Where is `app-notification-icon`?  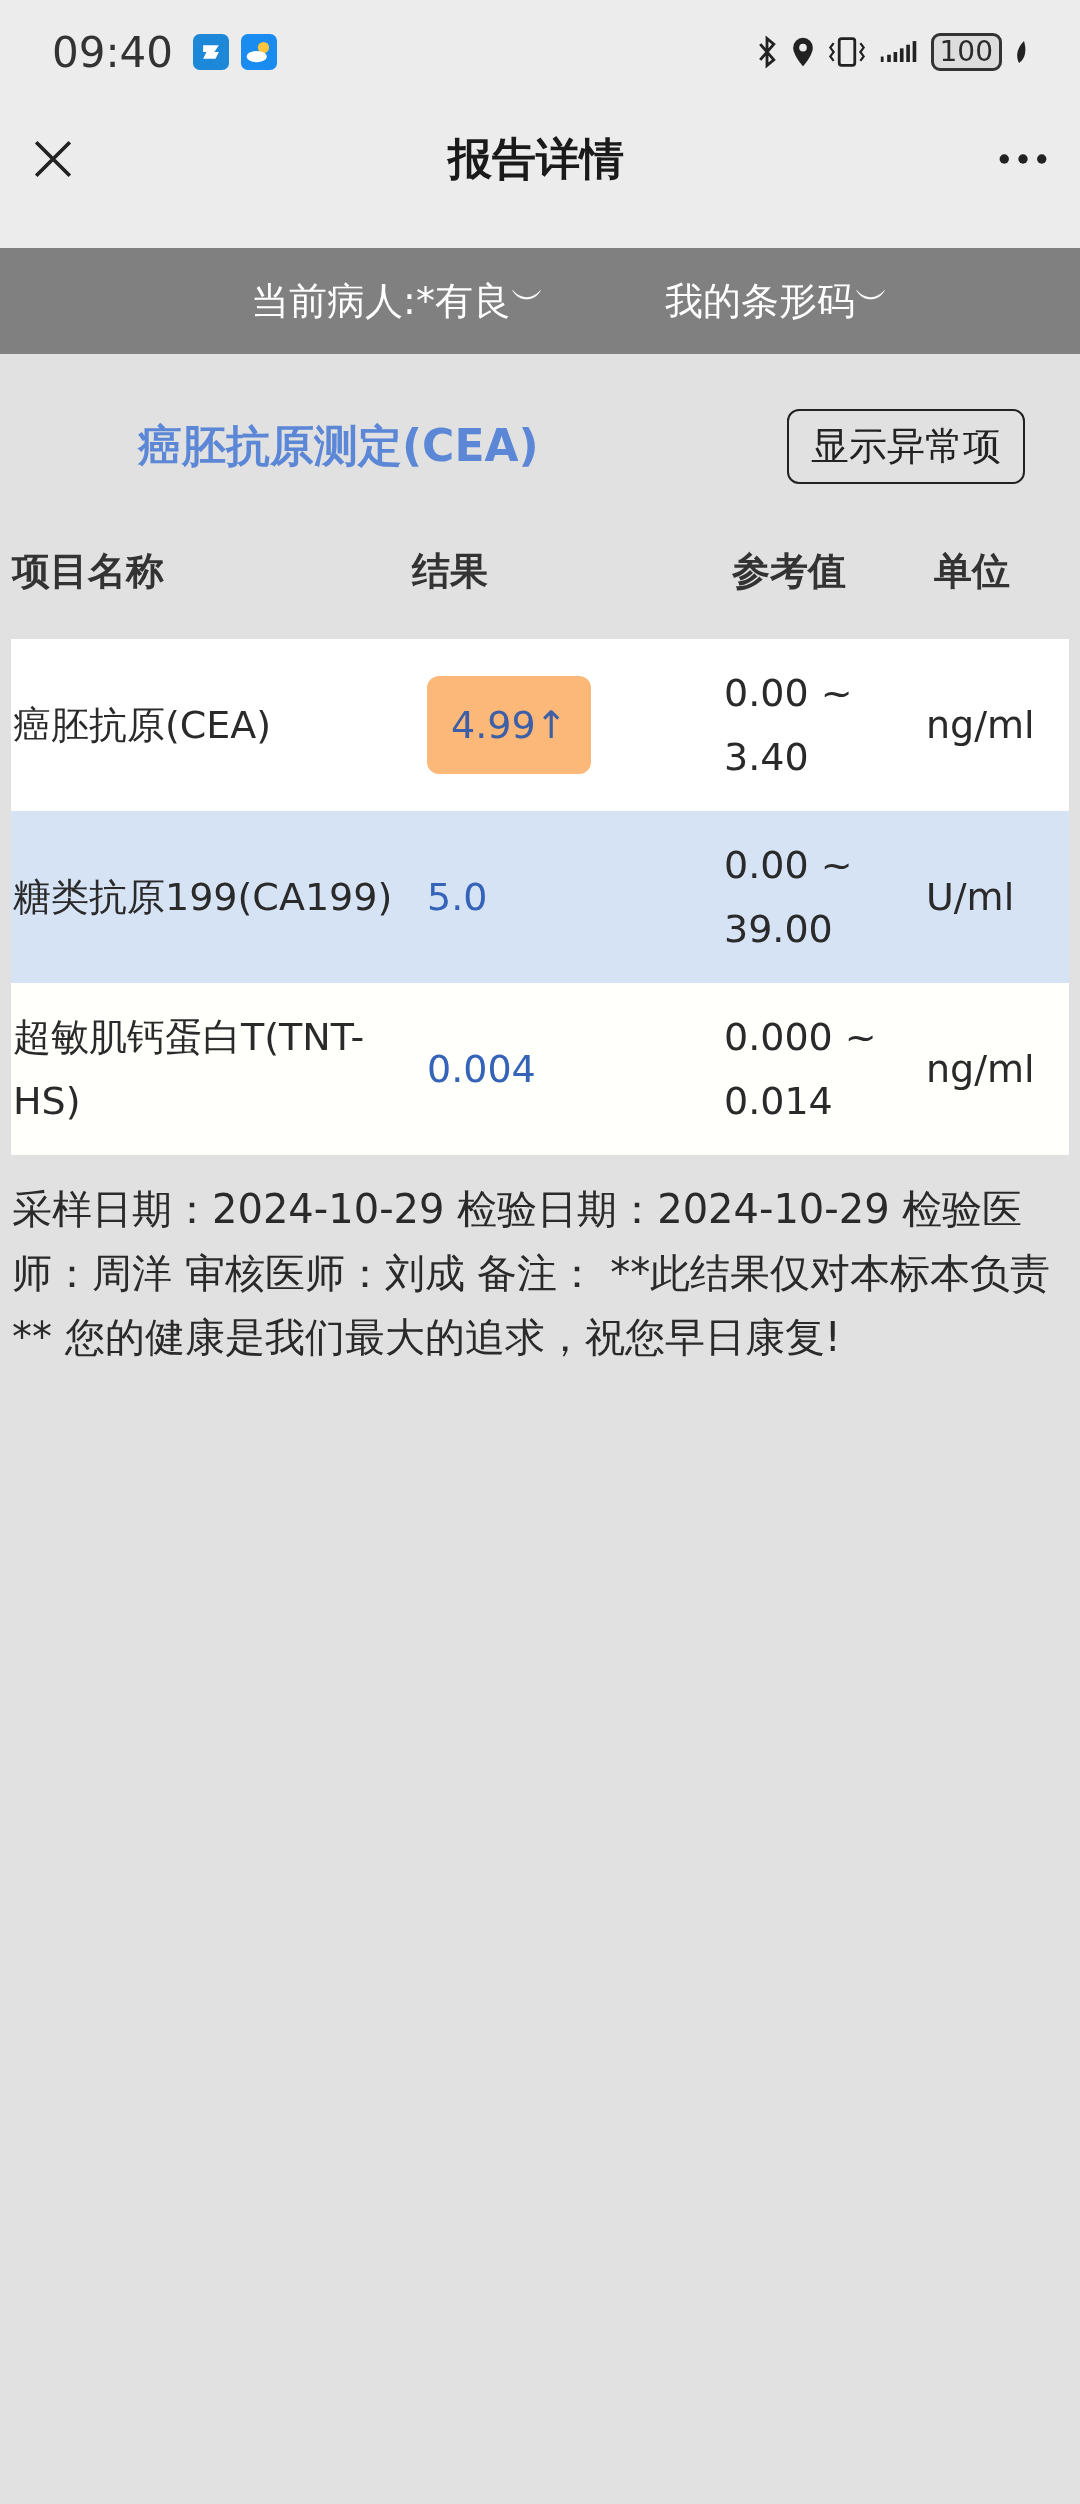
app-notification-icon is located at coordinates (211, 52).